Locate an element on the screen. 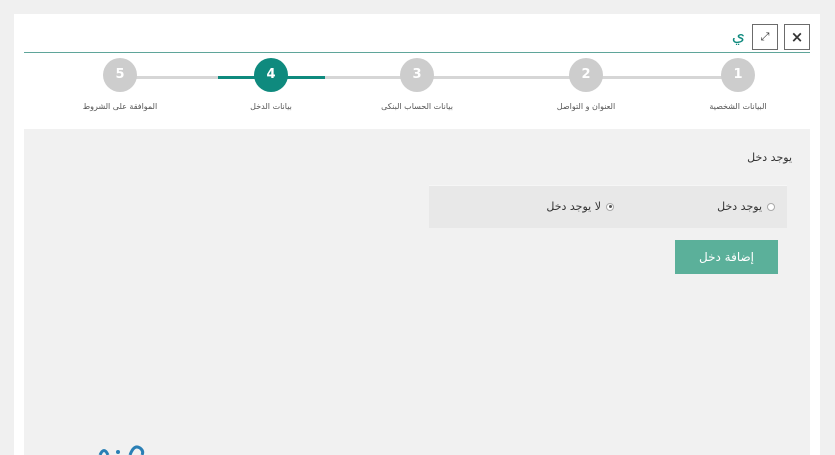 This screenshot has width=835, height=455. radio-no-income: لا يوجد دخل is located at coordinates (580, 206).